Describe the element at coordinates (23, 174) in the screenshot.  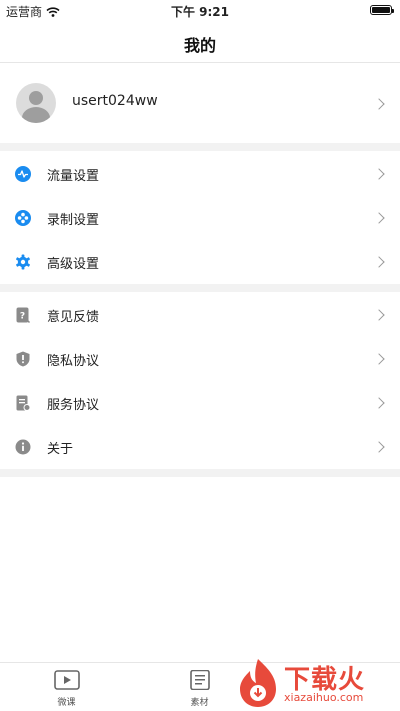
I see `traffic-icon` at that location.